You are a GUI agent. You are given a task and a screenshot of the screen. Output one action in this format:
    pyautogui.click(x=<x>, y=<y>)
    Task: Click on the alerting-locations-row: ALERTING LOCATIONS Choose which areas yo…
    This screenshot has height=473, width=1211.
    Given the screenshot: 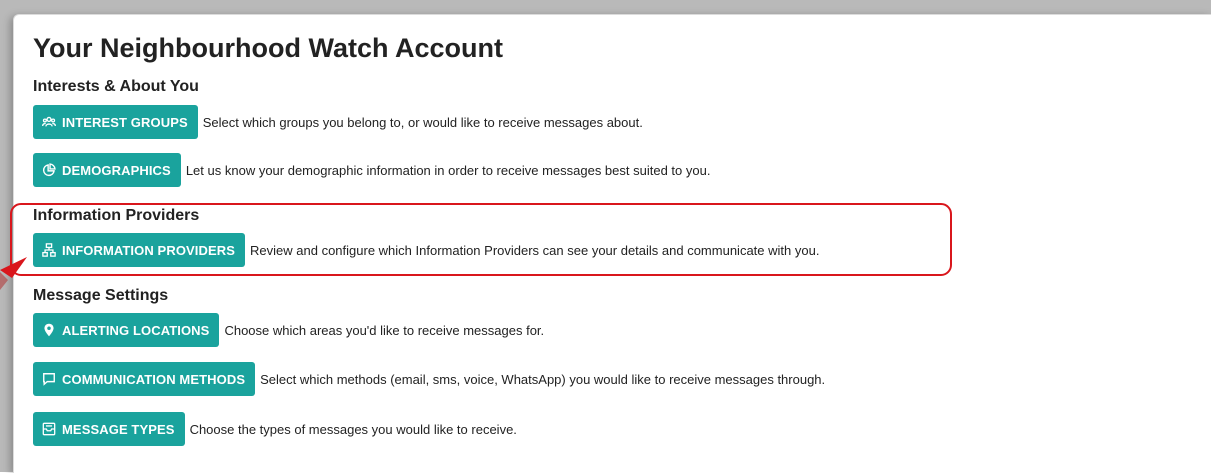 What is the action you would take?
    pyautogui.click(x=288, y=330)
    